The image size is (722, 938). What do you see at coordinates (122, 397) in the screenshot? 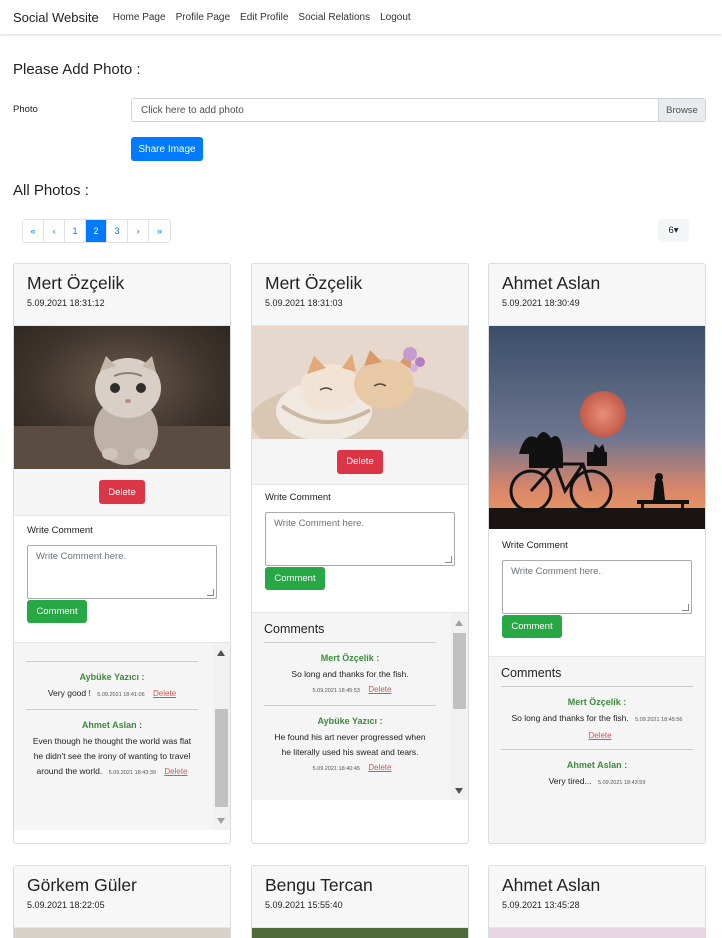
I see `kitten-photo` at bounding box center [122, 397].